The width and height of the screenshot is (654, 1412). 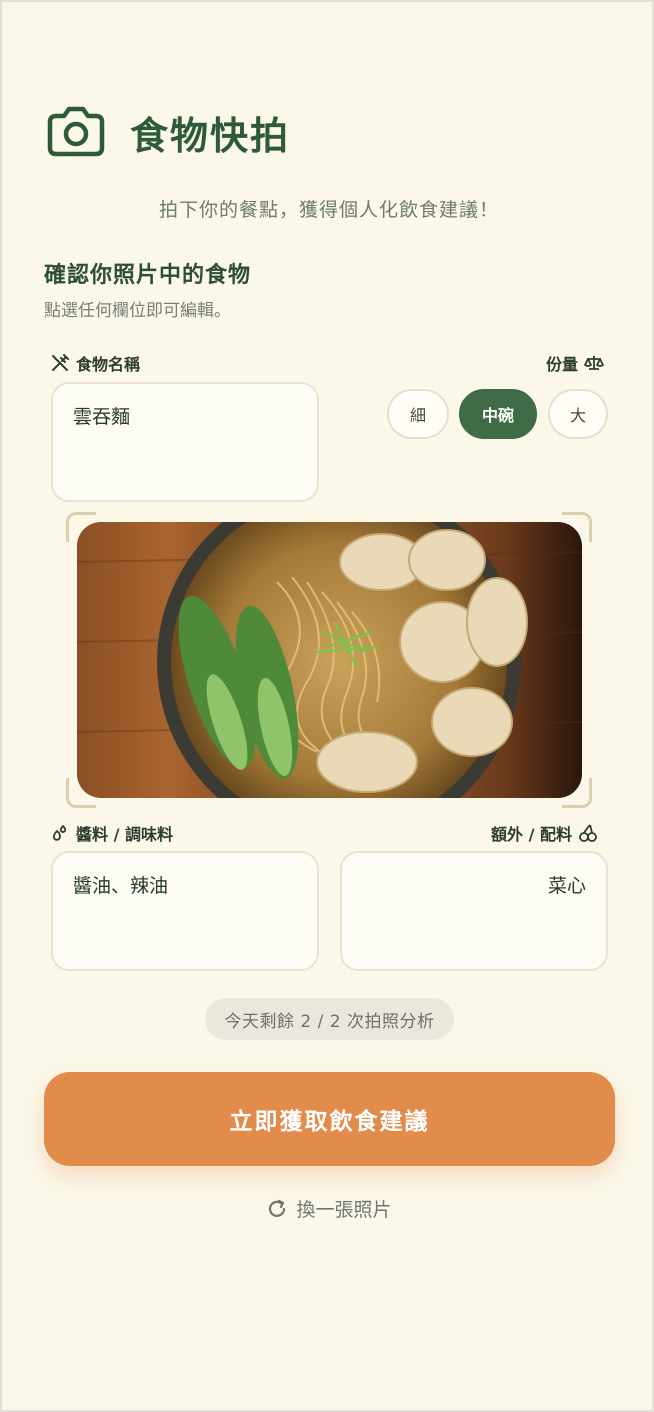 I want to click on sauces-field: 醬油、辣油, so click(x=185, y=911).